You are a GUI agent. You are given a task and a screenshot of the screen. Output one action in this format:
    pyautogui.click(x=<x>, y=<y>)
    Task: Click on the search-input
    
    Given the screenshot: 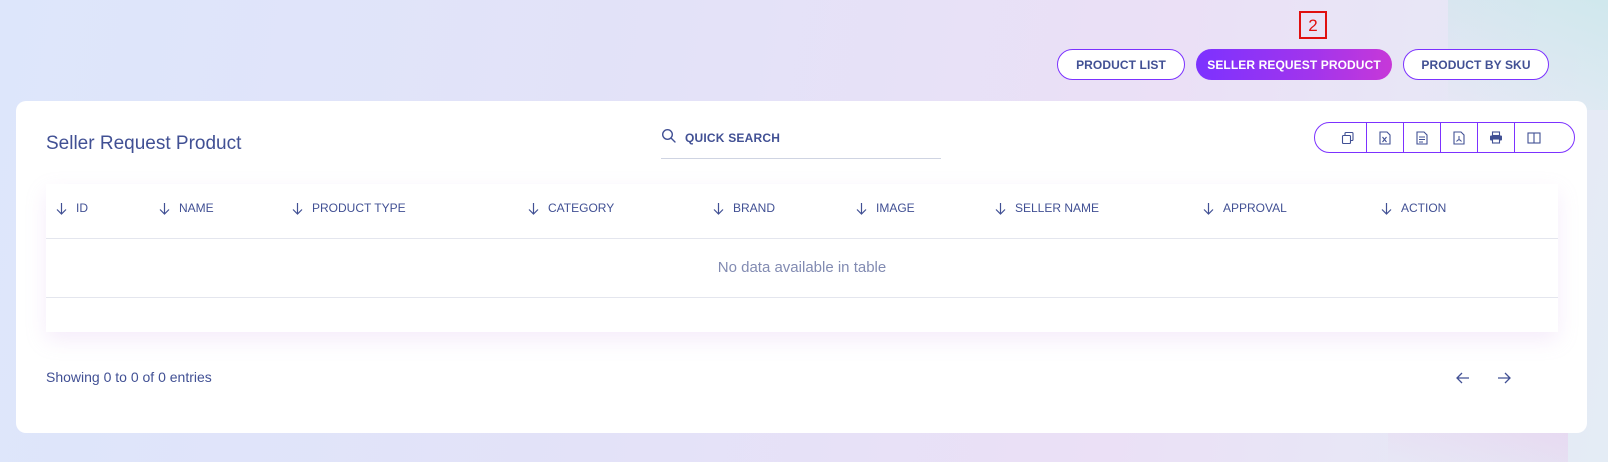 What is the action you would take?
    pyautogui.click(x=810, y=138)
    